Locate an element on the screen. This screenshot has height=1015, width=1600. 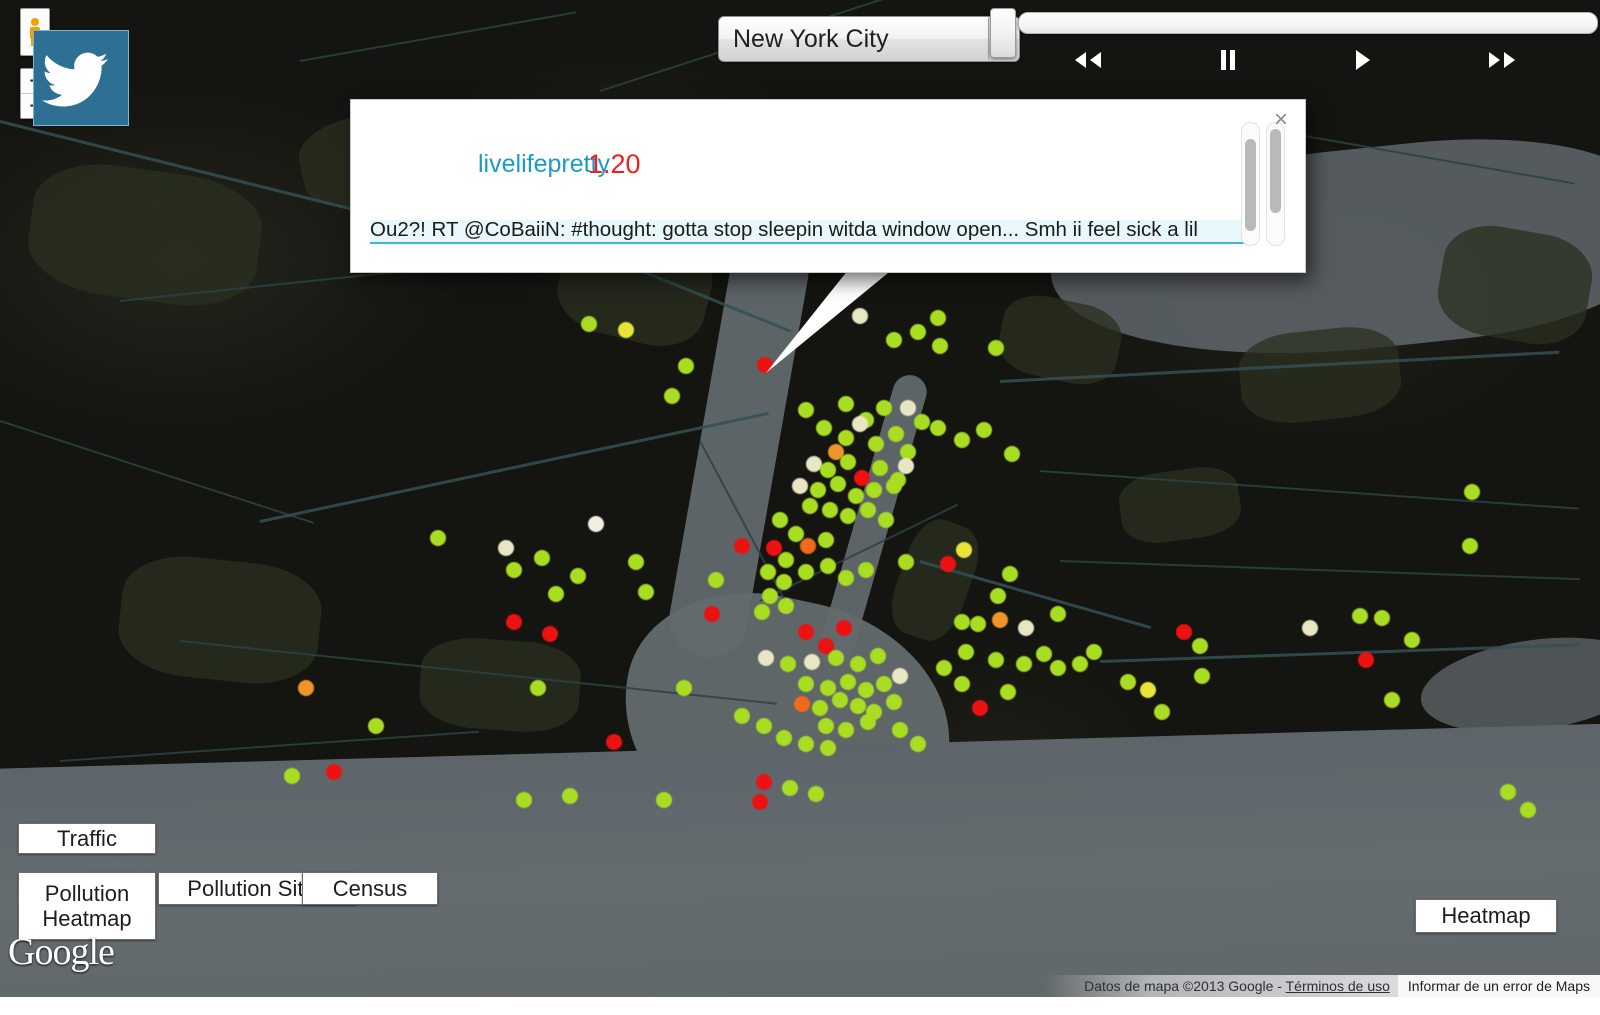
tweet-info-window is located at coordinates (828, 186).